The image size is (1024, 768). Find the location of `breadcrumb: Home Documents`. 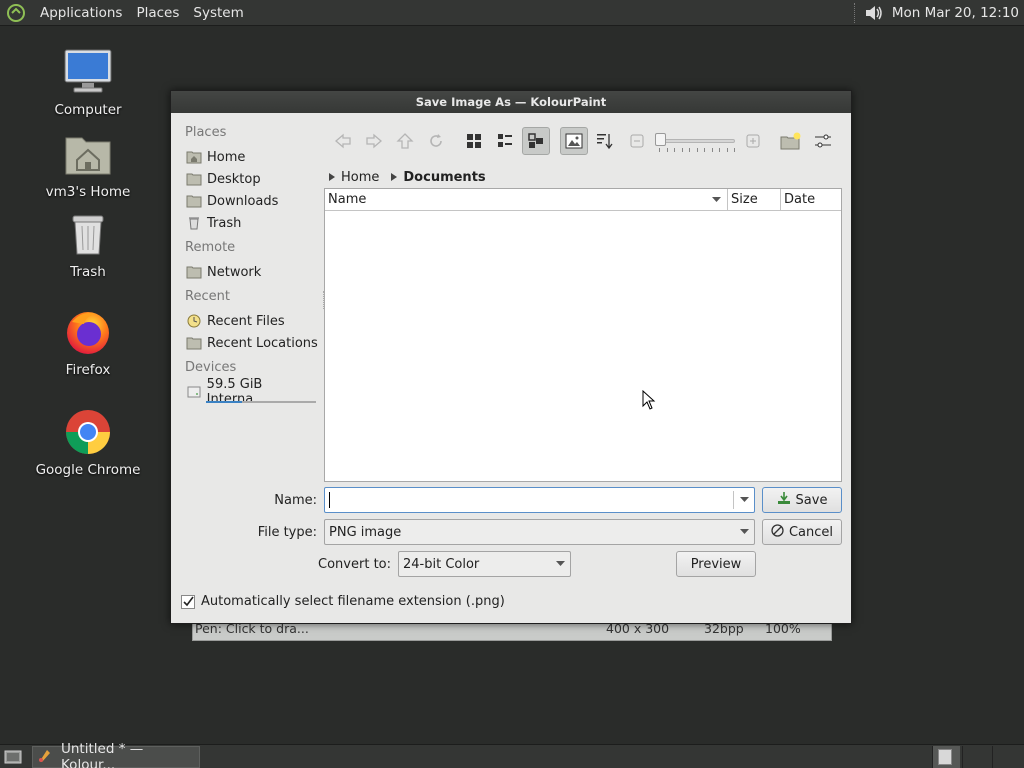

breadcrumb: Home Documents is located at coordinates (411, 177).